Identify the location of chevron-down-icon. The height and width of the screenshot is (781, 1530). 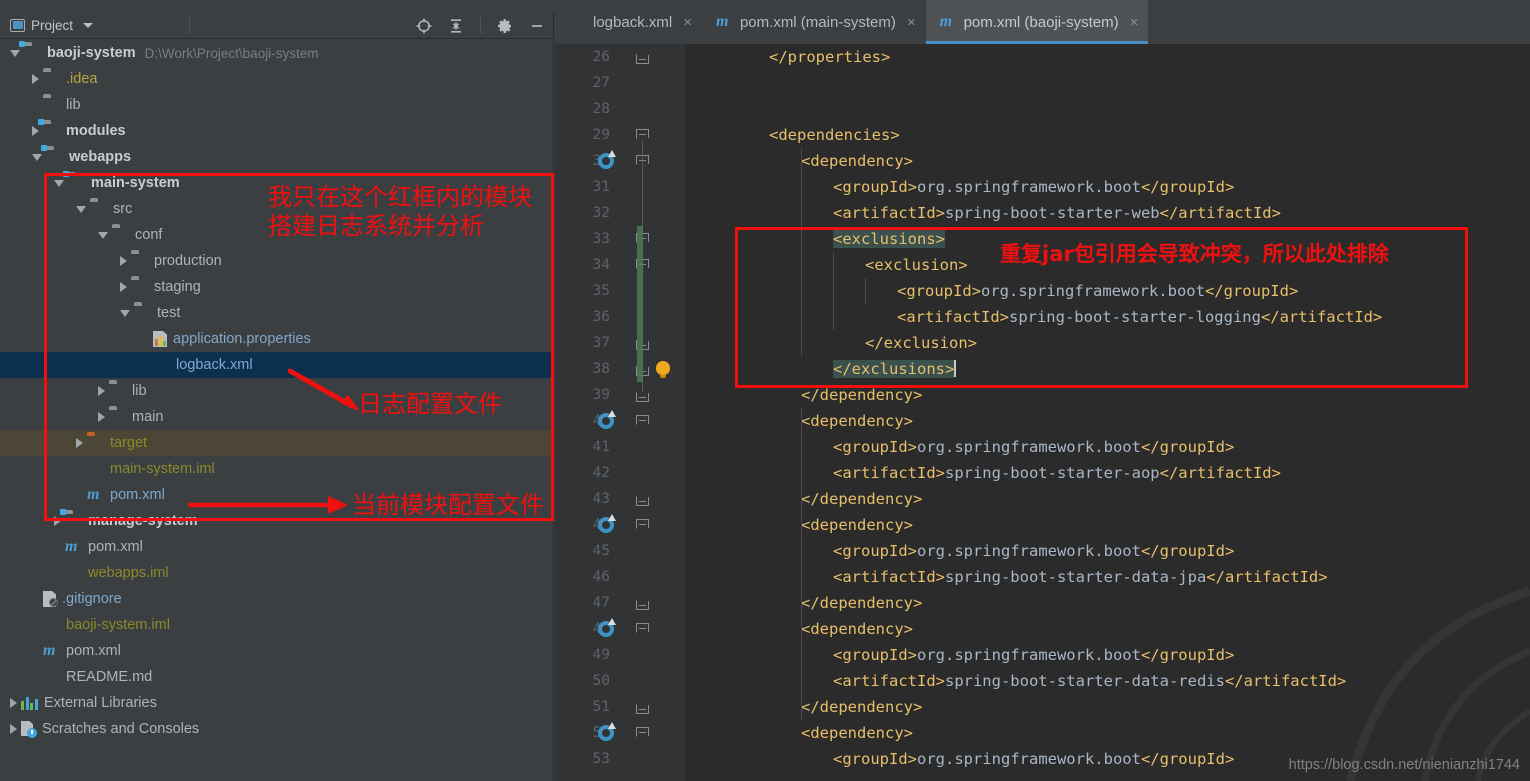
(88, 25).